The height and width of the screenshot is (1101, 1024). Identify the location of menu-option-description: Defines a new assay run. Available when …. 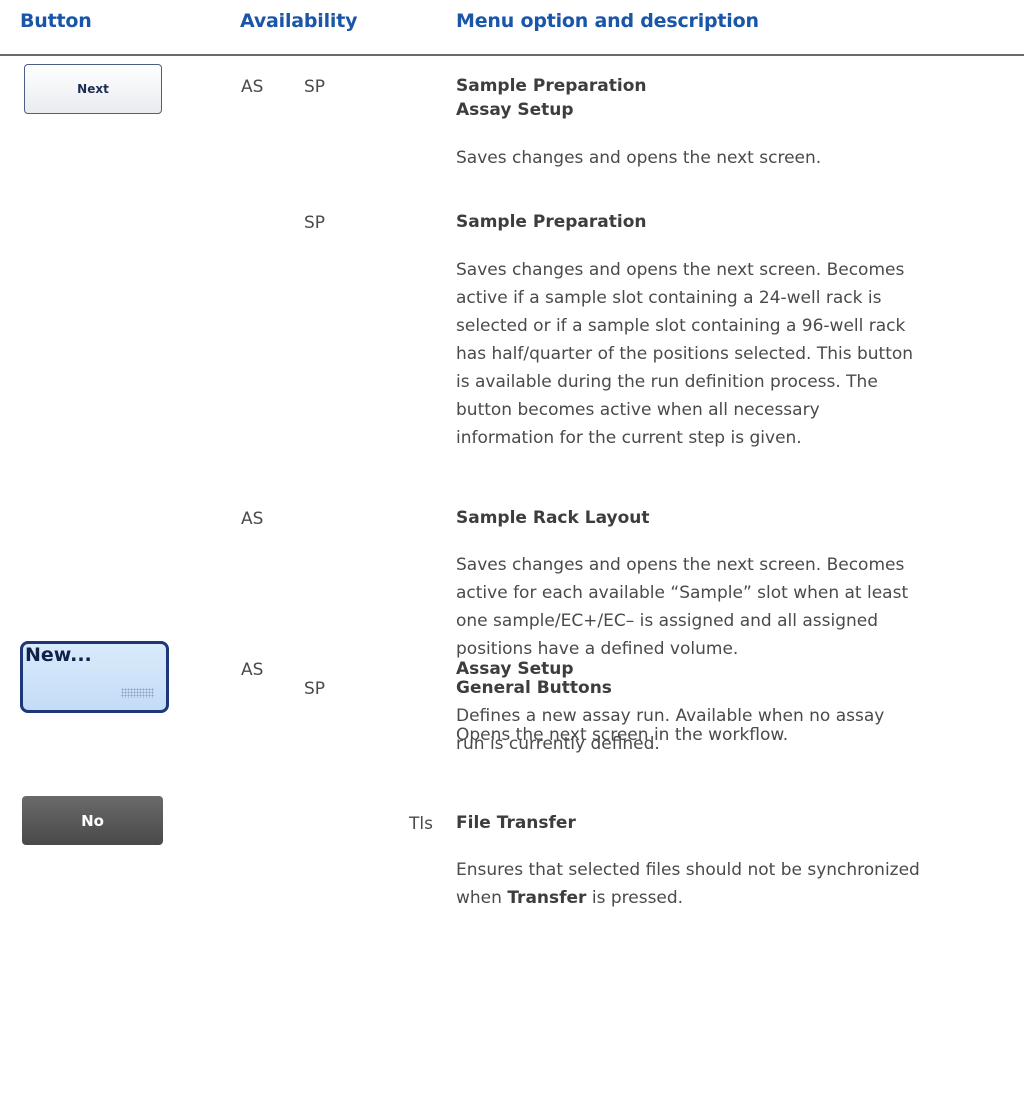
(736, 730).